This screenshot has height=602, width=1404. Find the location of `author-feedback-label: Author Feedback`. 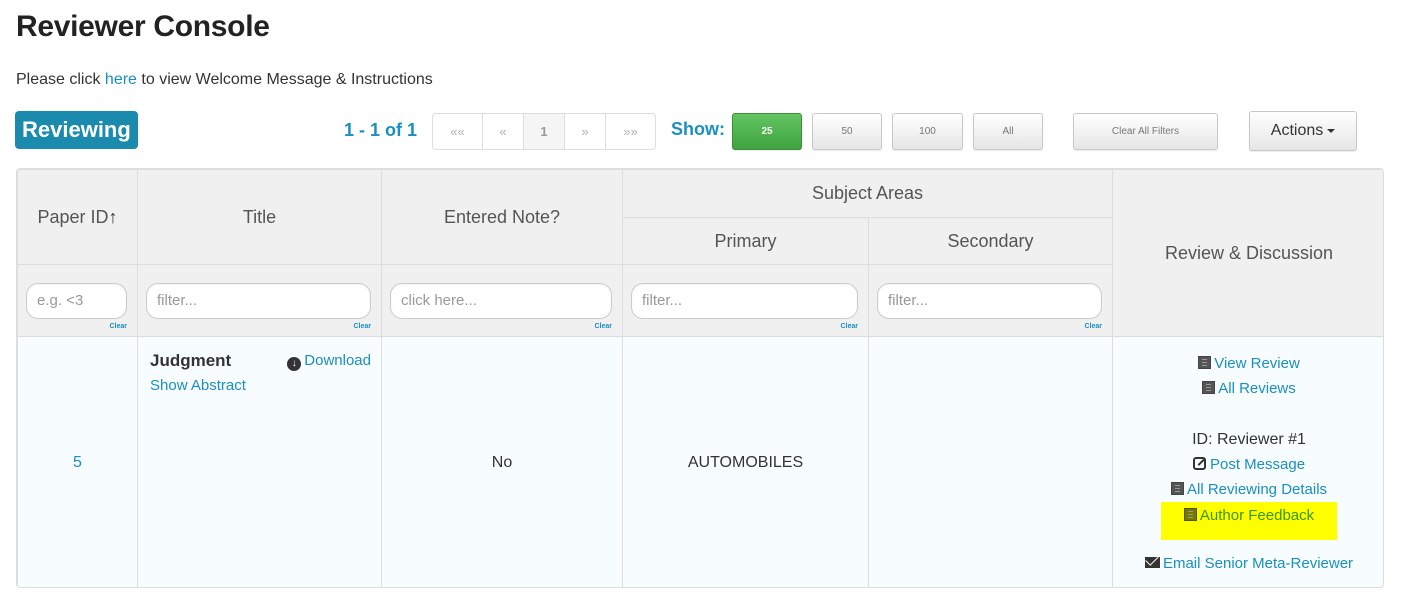

author-feedback-label: Author Feedback is located at coordinates (1257, 515).